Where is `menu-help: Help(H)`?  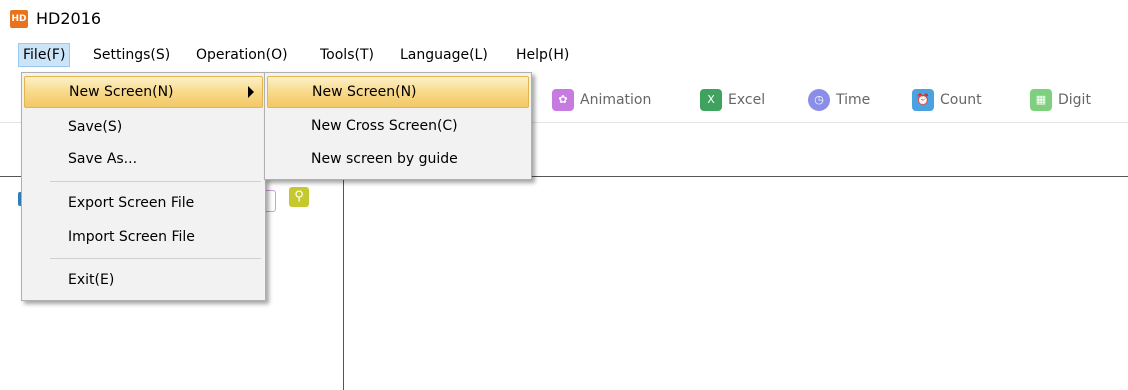 menu-help: Help(H) is located at coordinates (542, 55).